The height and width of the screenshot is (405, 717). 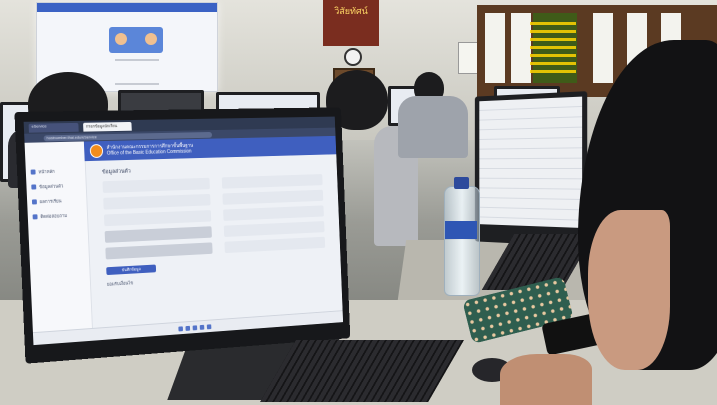 What do you see at coordinates (58, 215) in the screenshot?
I see `sidebar-item-contact: ติดต่อสอบถาม` at bounding box center [58, 215].